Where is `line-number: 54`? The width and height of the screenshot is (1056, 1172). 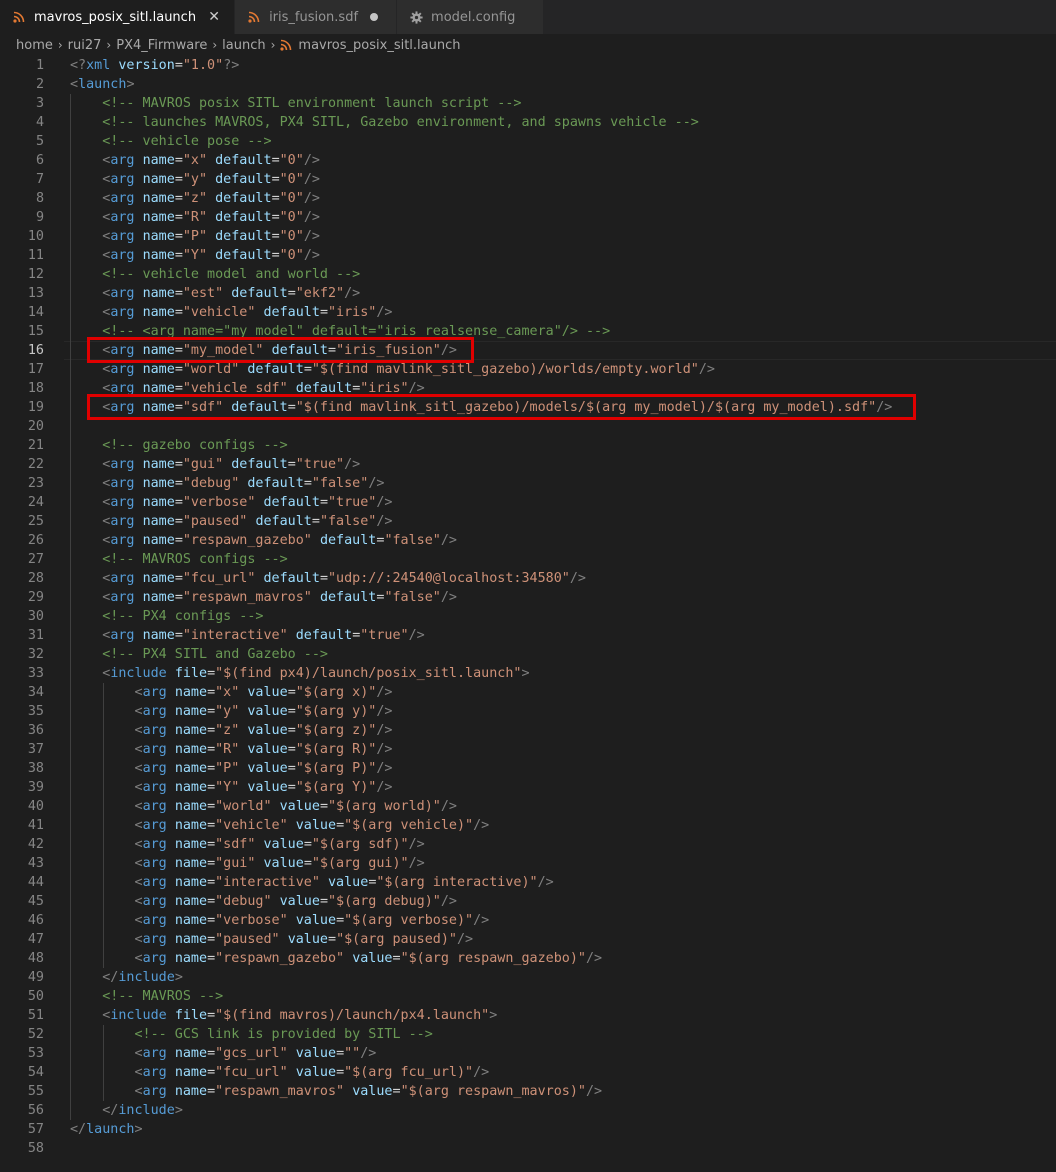
line-number: 54 is located at coordinates (35, 1072).